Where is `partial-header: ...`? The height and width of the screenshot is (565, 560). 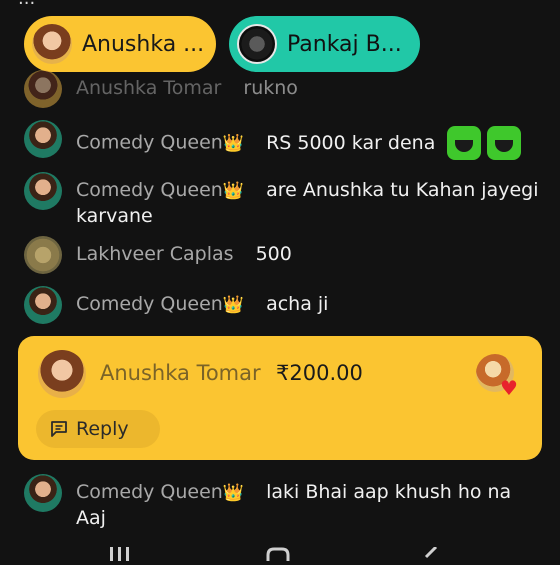
partial-header: ... is located at coordinates (280, 4).